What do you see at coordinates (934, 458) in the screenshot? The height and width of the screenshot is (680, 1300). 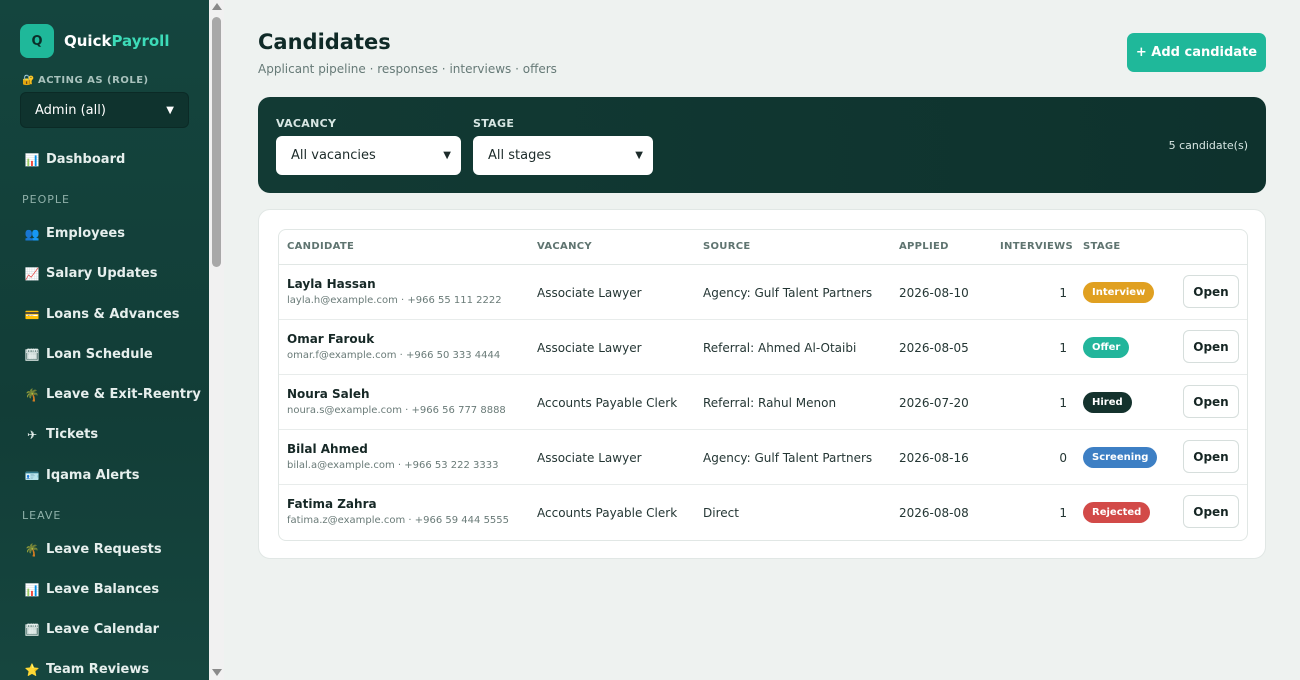 I see `candidate-applied: 2026-08-16` at bounding box center [934, 458].